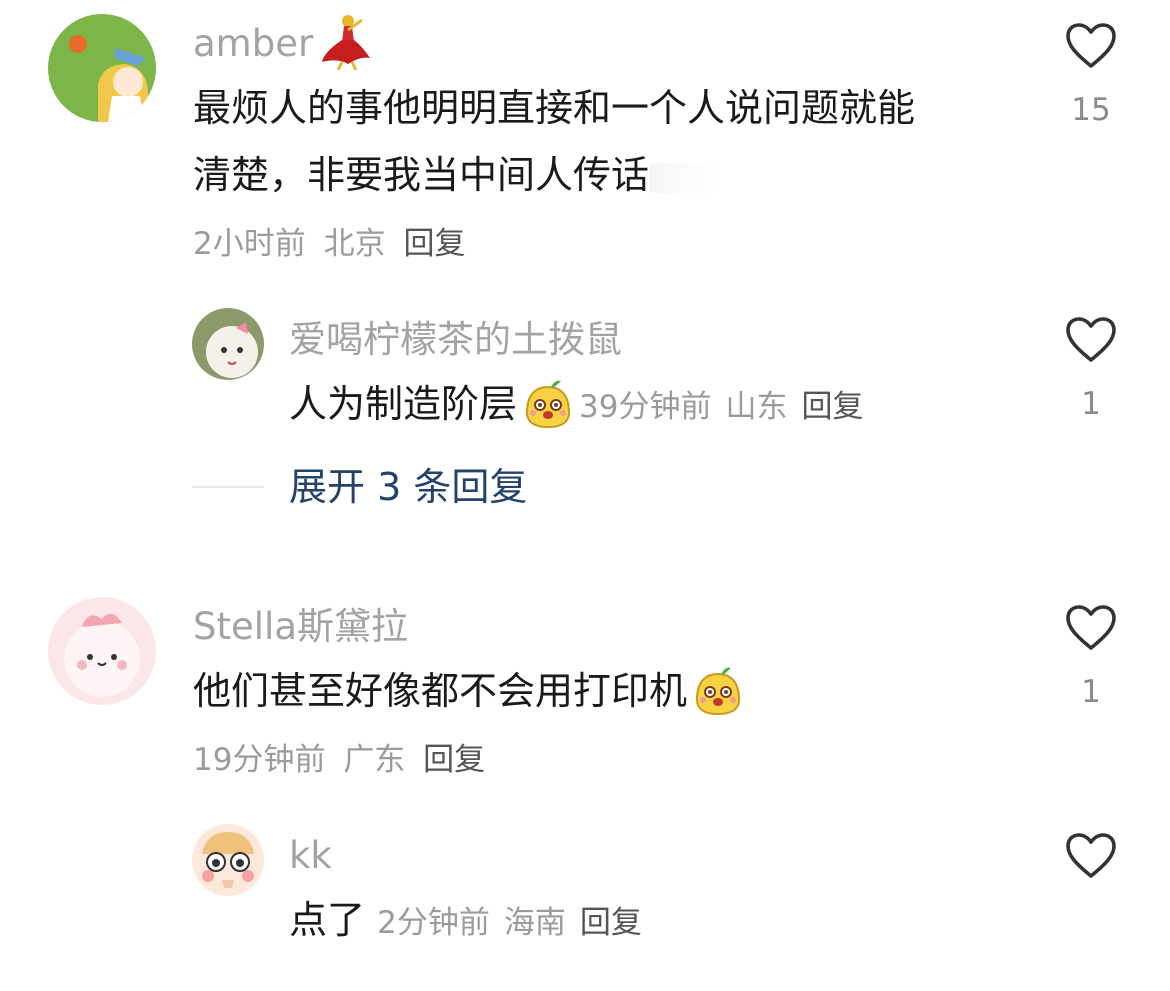 This screenshot has height=991, width=1170. Describe the element at coordinates (102, 651) in the screenshot. I see `user-avatar-stella` at that location.